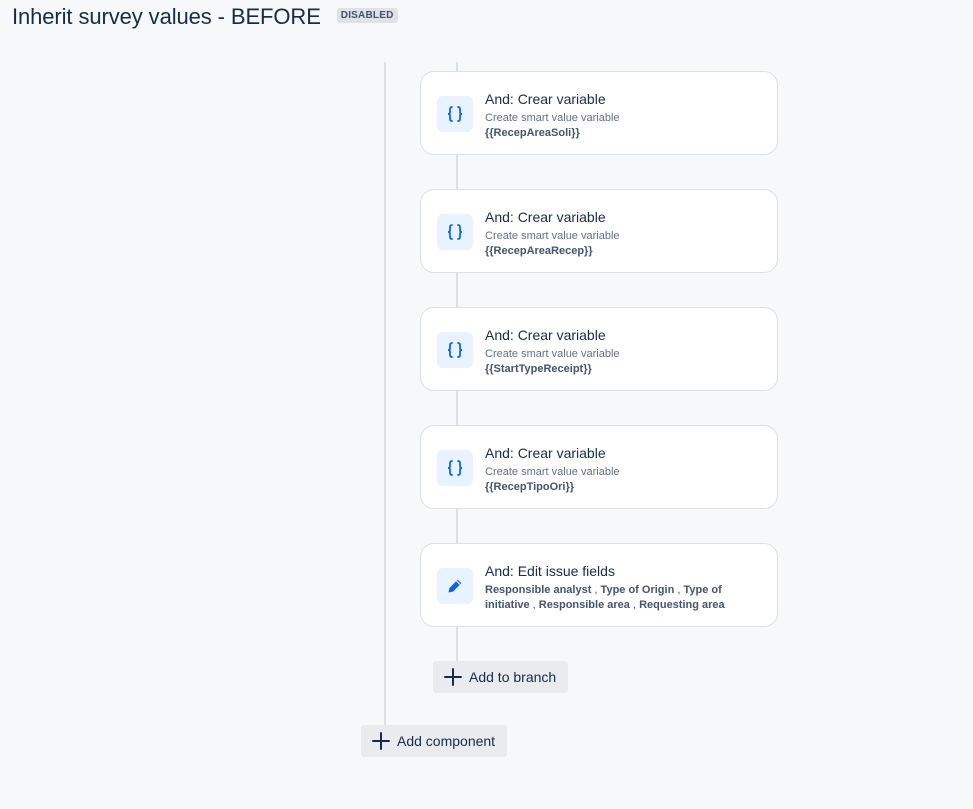 The image size is (973, 809). I want to click on add-to-branch-button: Add to branch, so click(501, 677).